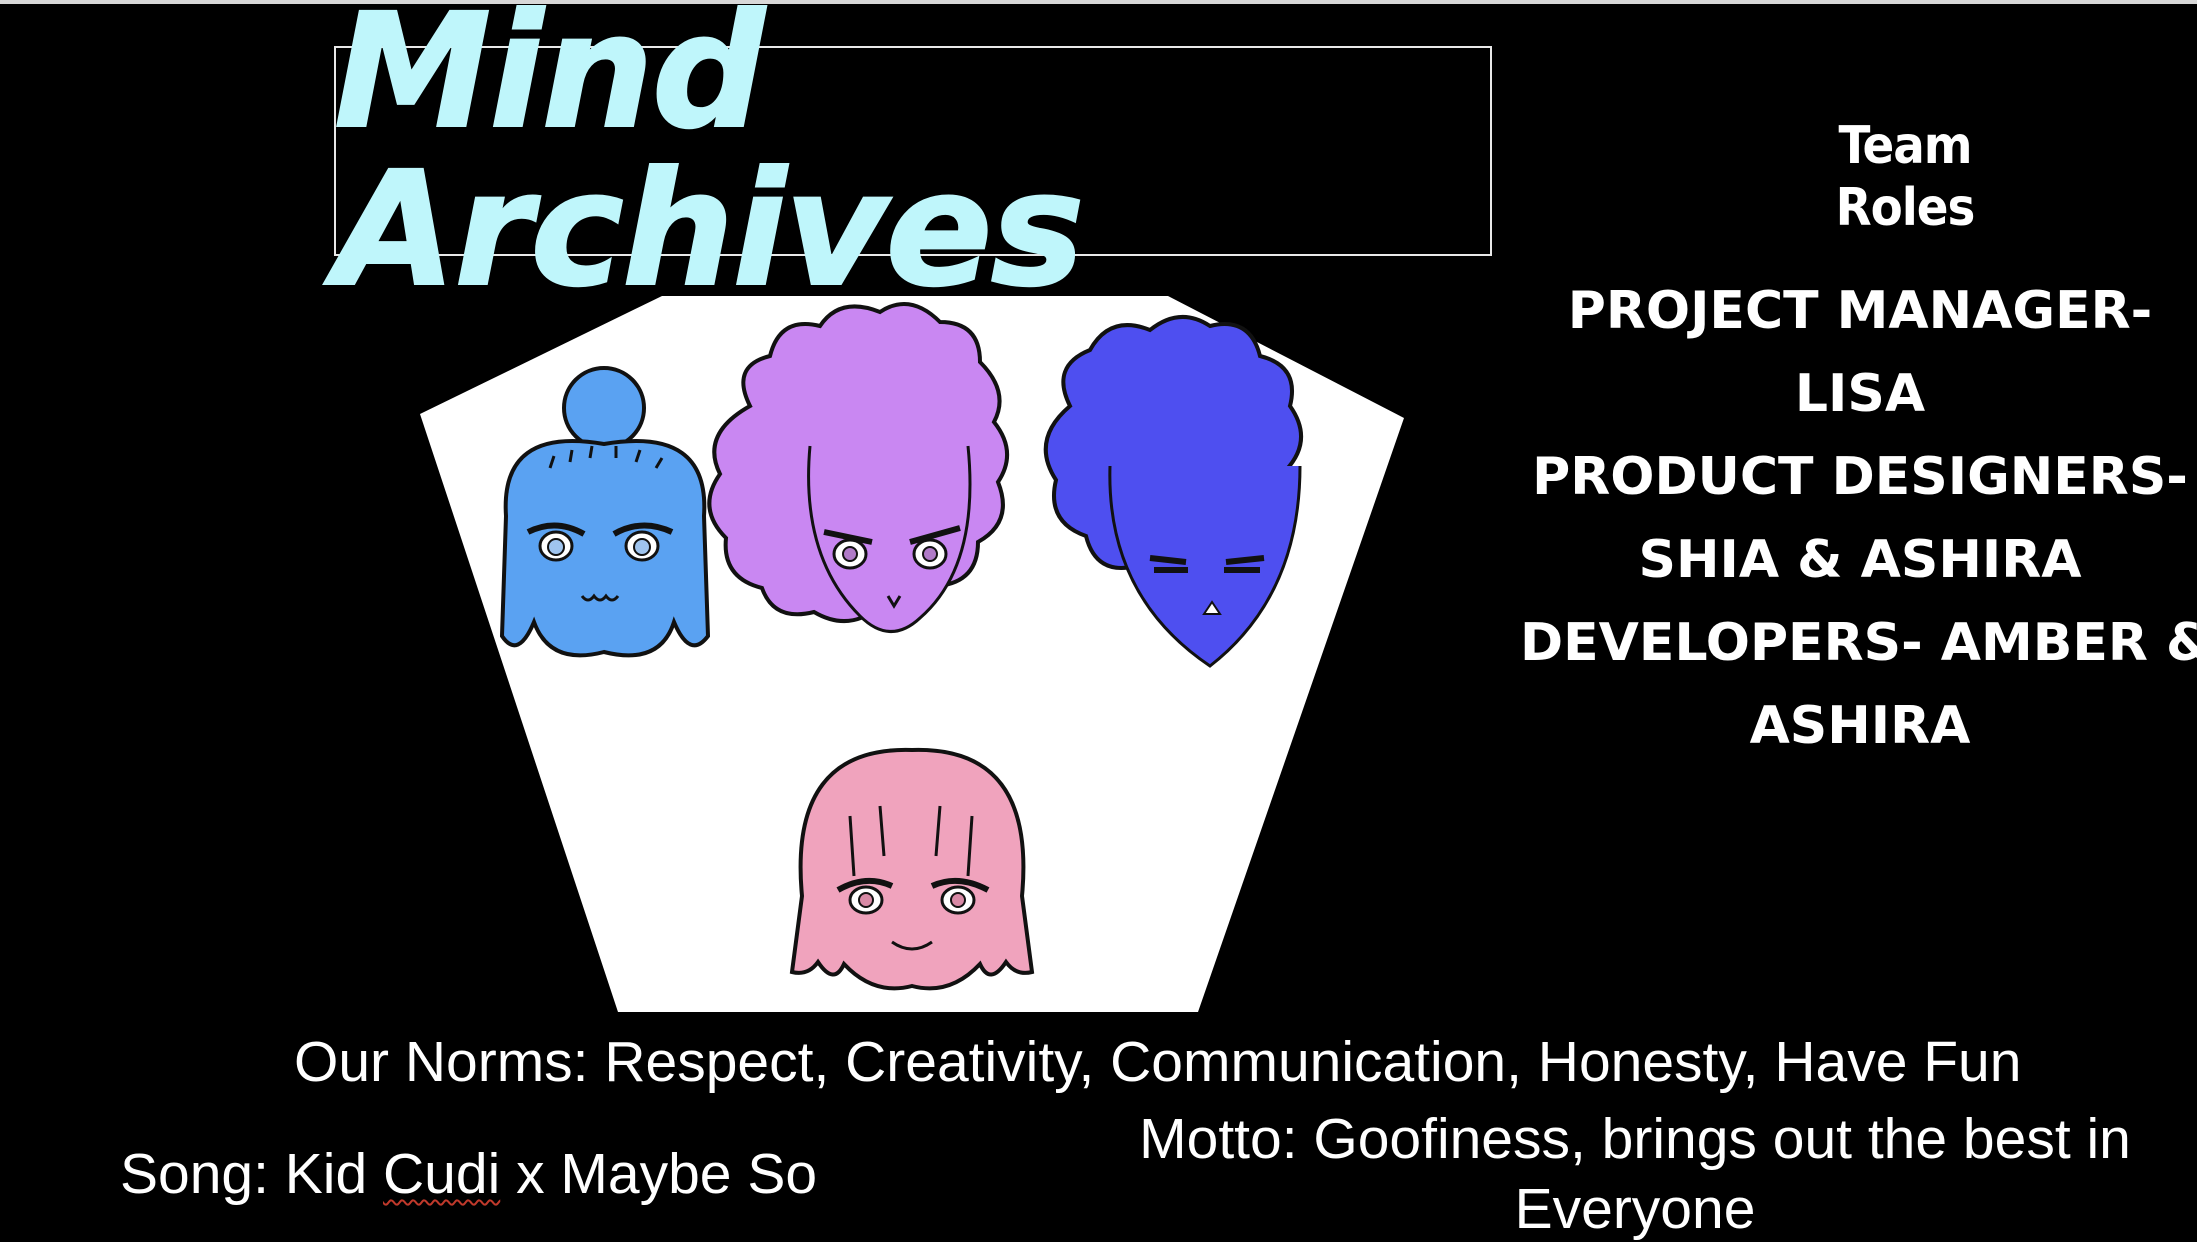 The height and width of the screenshot is (1242, 2197). Describe the element at coordinates (1860, 726) in the screenshot. I see `role-line: Ashira` at that location.